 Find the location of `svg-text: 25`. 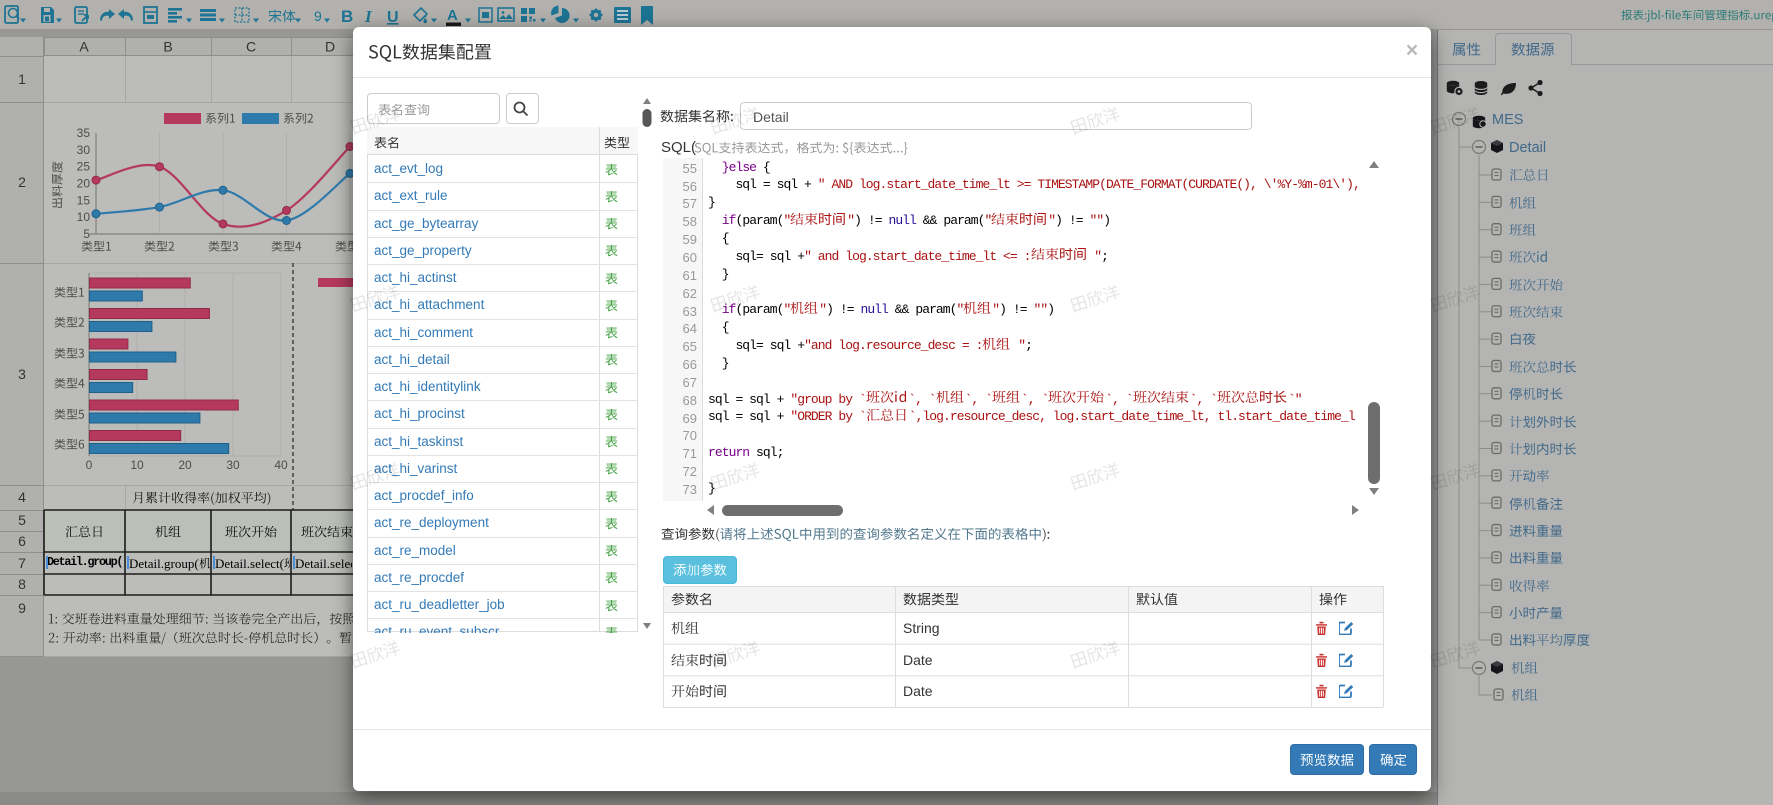

svg-text: 25 is located at coordinates (84, 167).